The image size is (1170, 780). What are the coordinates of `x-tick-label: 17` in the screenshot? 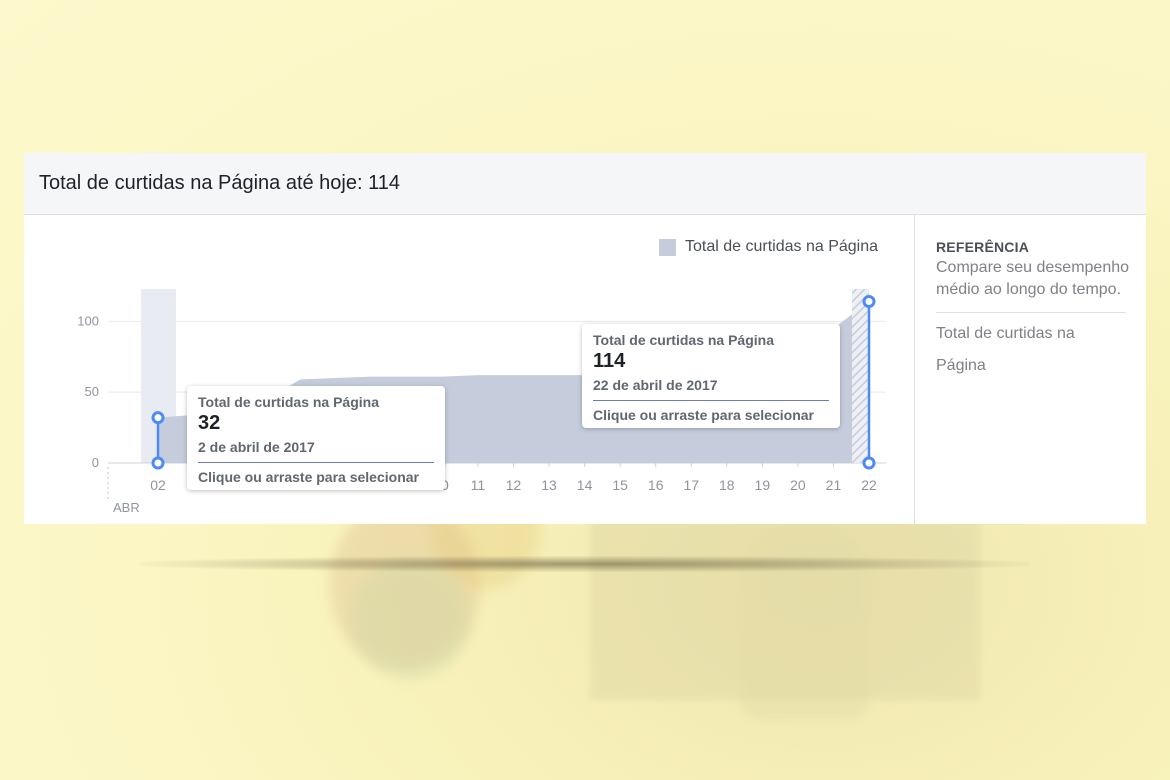 It's located at (691, 485).